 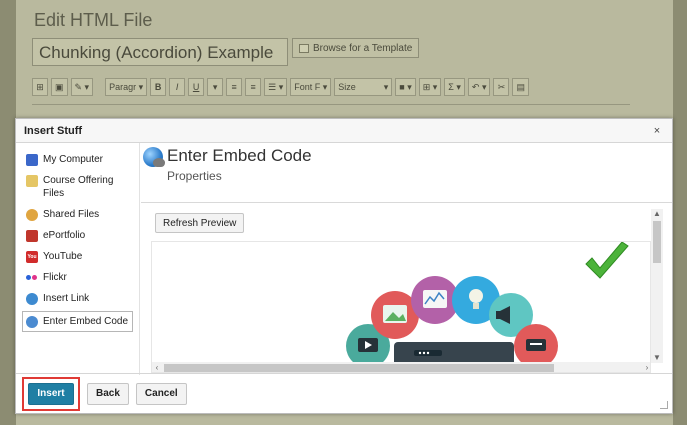 What do you see at coordinates (405, 87) in the screenshot?
I see `text-color-icon: ■ ▾` at bounding box center [405, 87].